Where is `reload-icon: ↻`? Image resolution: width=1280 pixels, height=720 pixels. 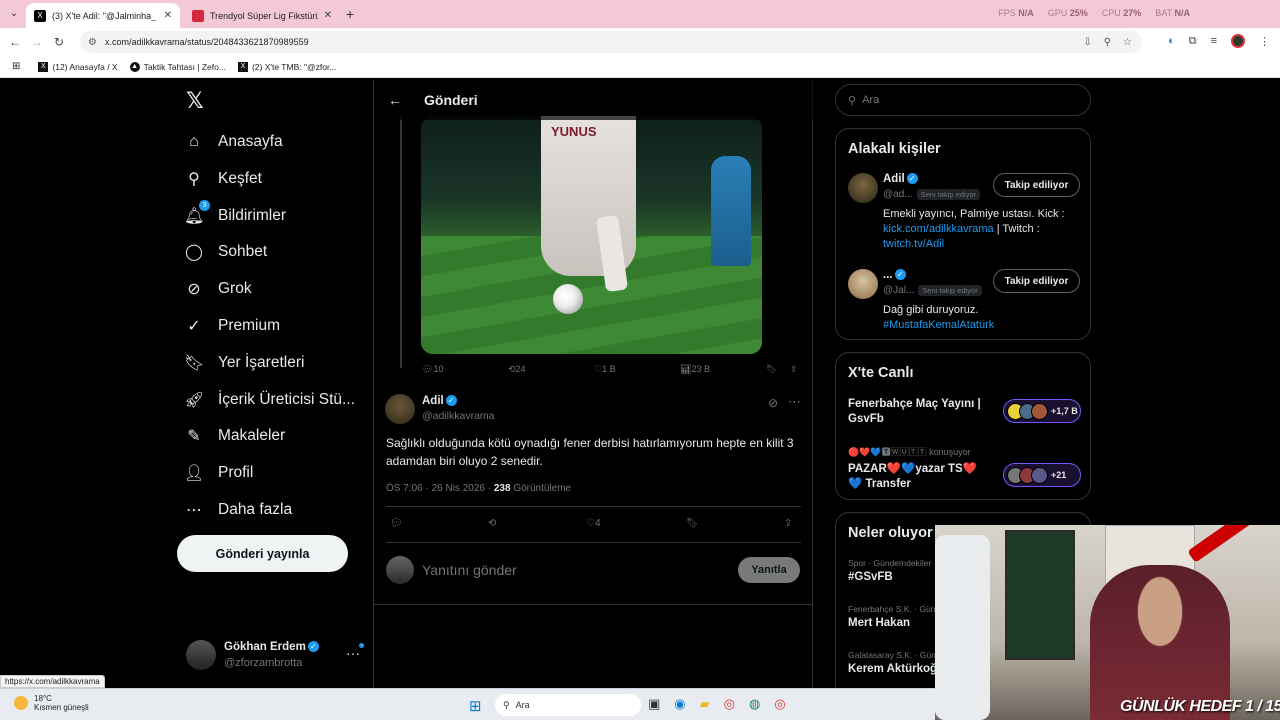
reload-icon: ↻ is located at coordinates (59, 42).